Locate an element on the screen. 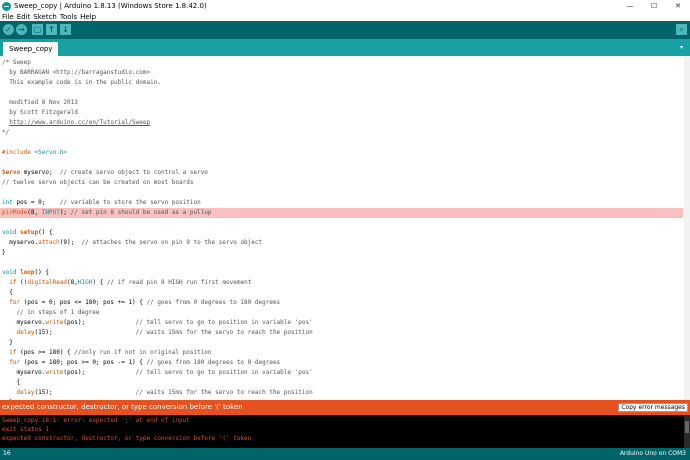  menu-file: File is located at coordinates (8, 17).